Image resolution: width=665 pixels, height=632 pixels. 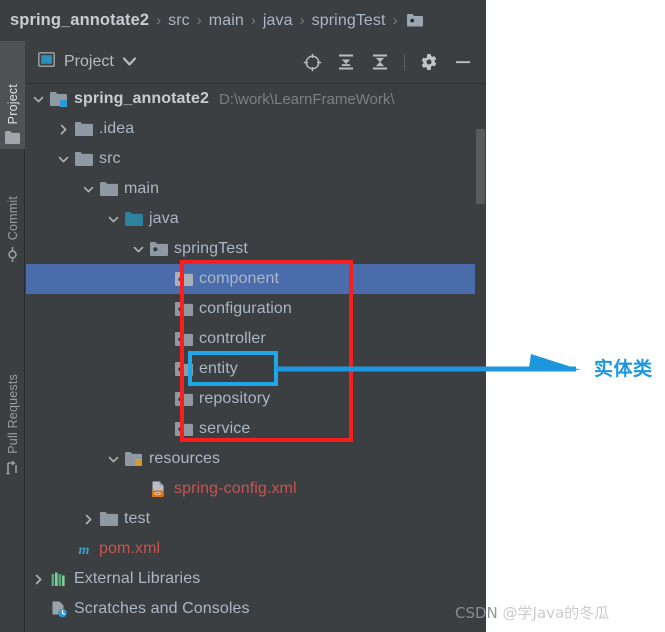 I want to click on breadcrumb-item-project: spring_annotate2, so click(x=79, y=20).